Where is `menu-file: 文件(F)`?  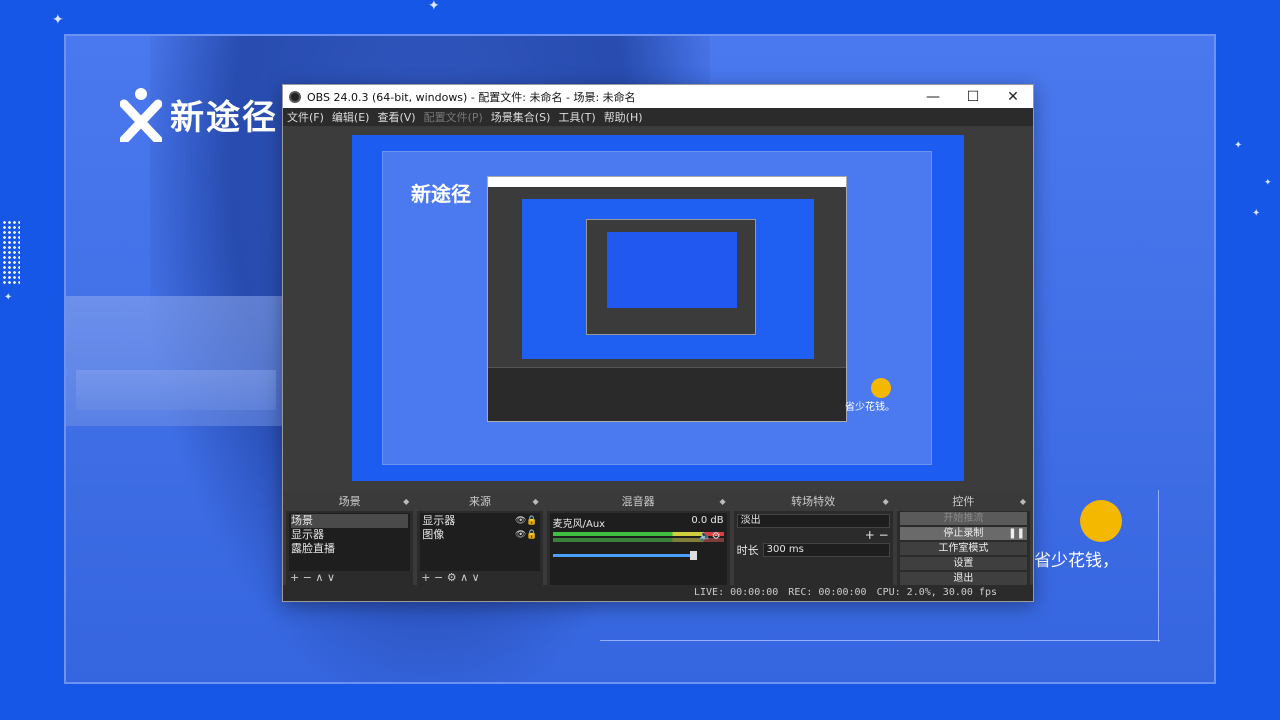 menu-file: 文件(F) is located at coordinates (305, 117).